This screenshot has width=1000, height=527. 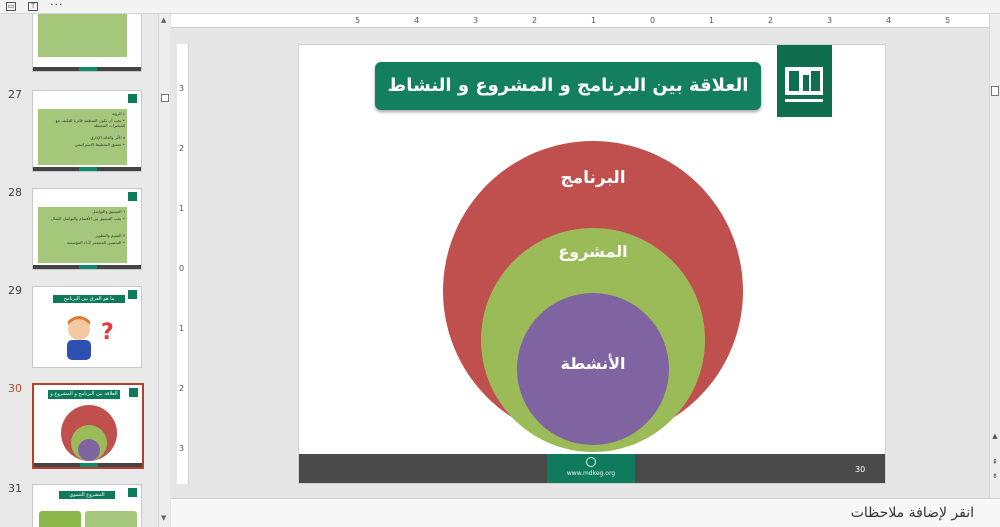 What do you see at coordinates (108, 211) in the screenshot?
I see `thumb-text: ٦ التنسيق والتواصل` at bounding box center [108, 211].